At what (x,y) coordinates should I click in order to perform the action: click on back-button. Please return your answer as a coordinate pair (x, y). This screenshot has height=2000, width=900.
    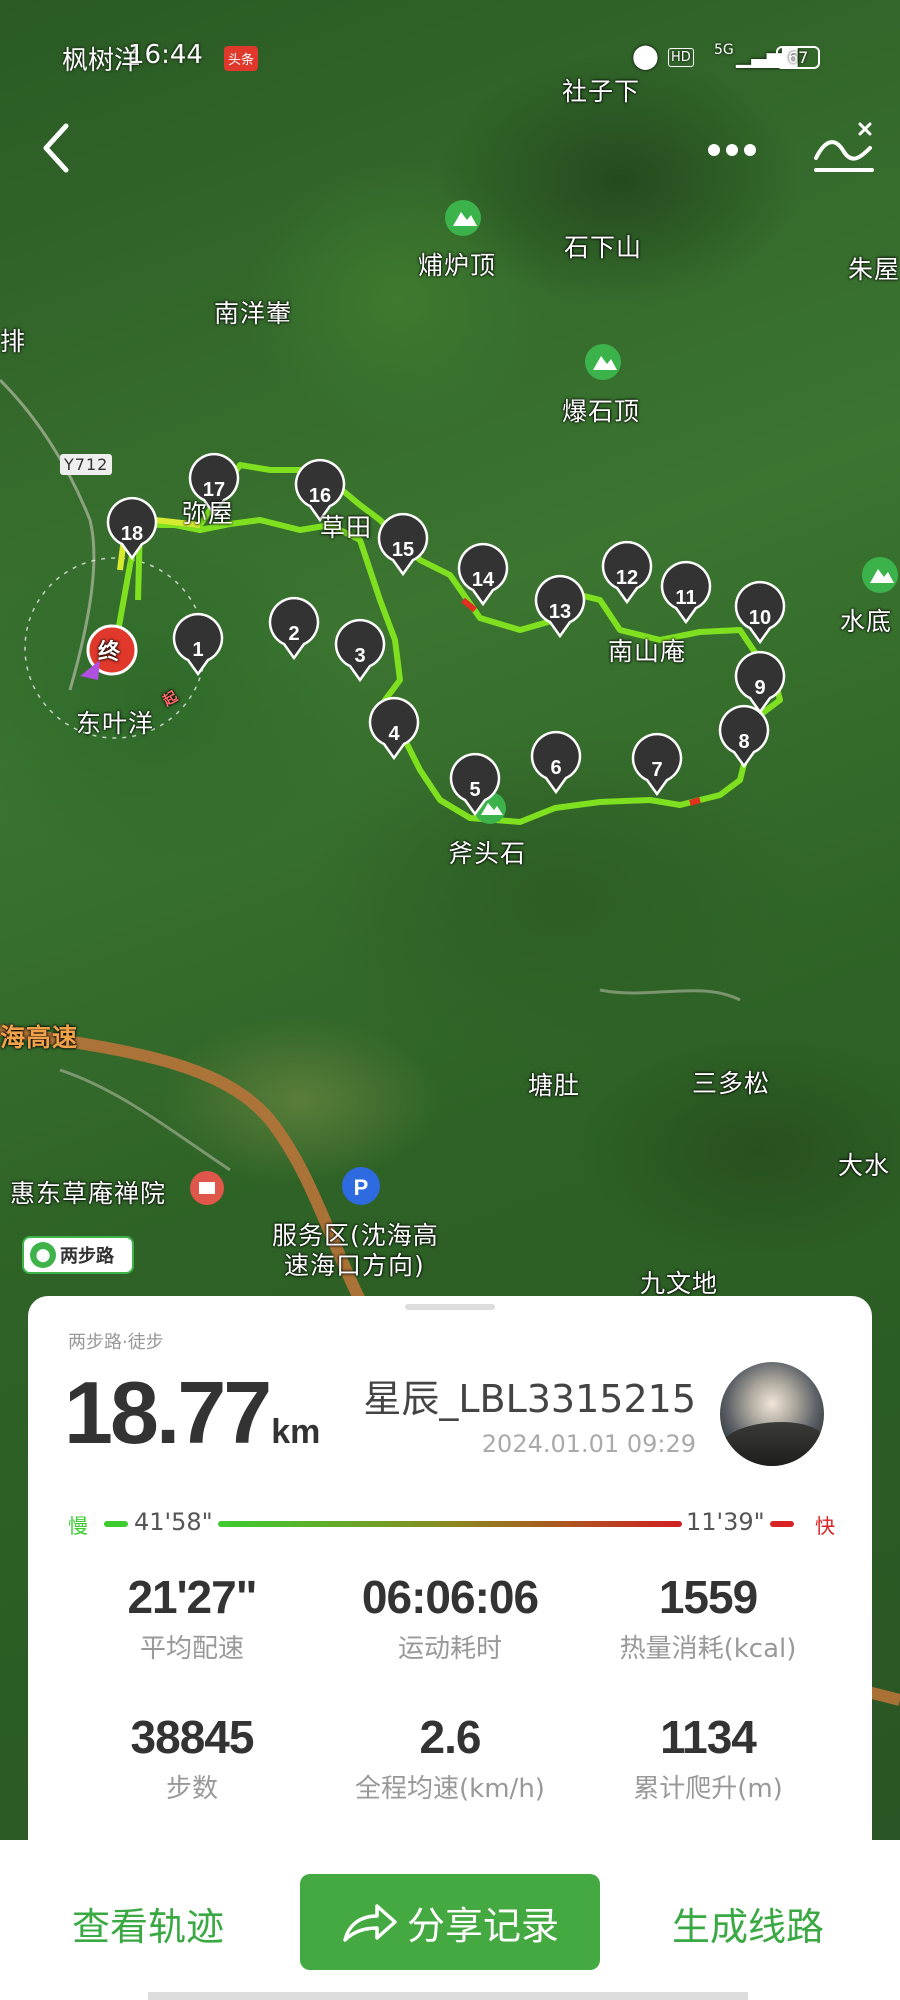
    Looking at the image, I should click on (56, 148).